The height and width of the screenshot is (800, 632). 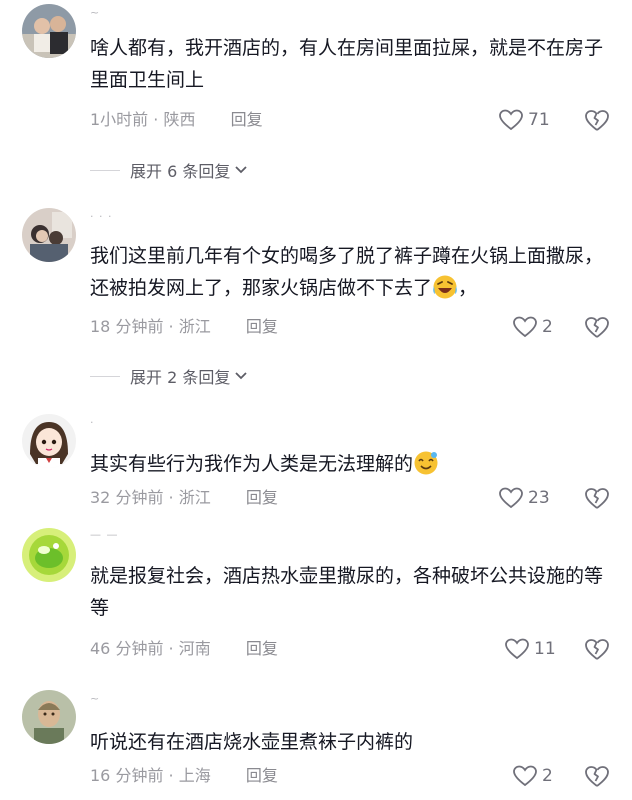 I want to click on comment-meta: 16 分钟前 · 上海 回复, so click(x=184, y=776).